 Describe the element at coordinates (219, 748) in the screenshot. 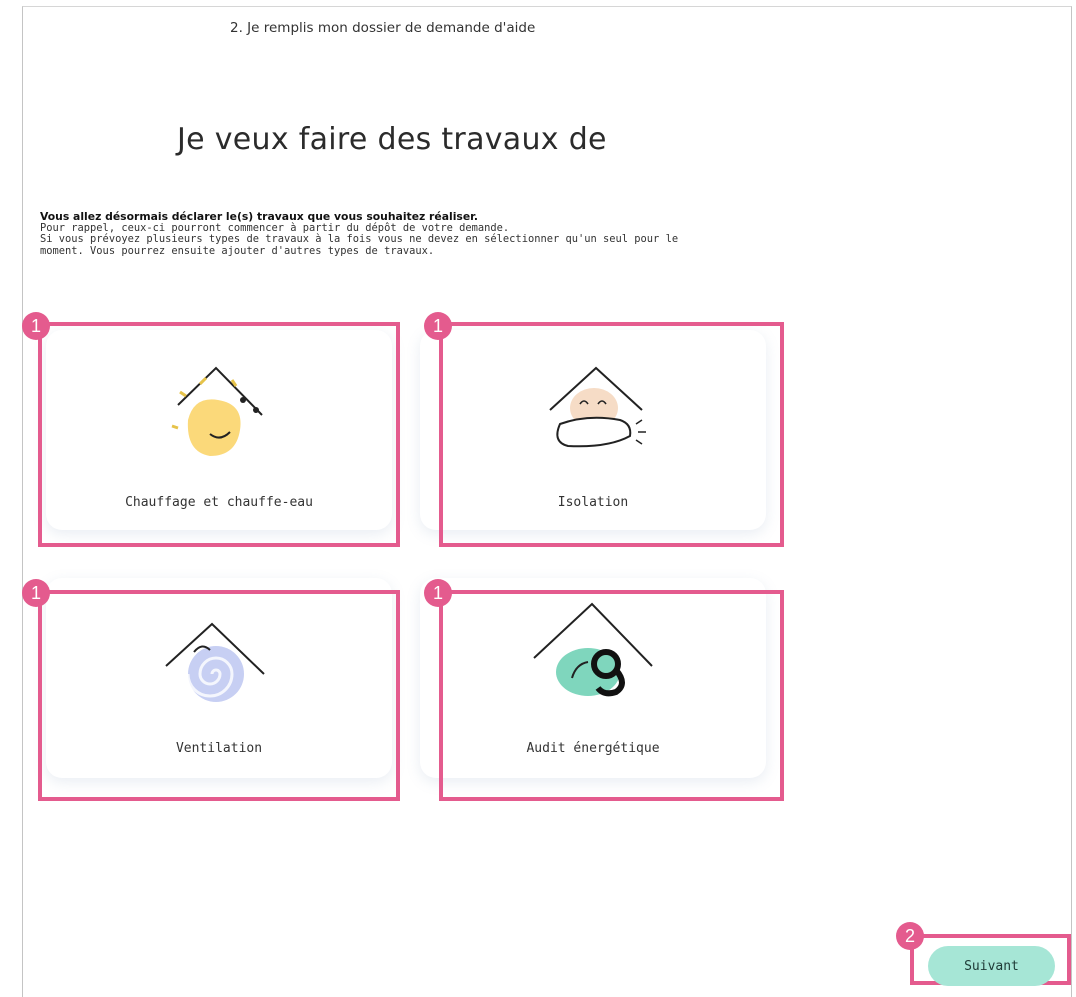

I see `option-label: Ventilation` at that location.